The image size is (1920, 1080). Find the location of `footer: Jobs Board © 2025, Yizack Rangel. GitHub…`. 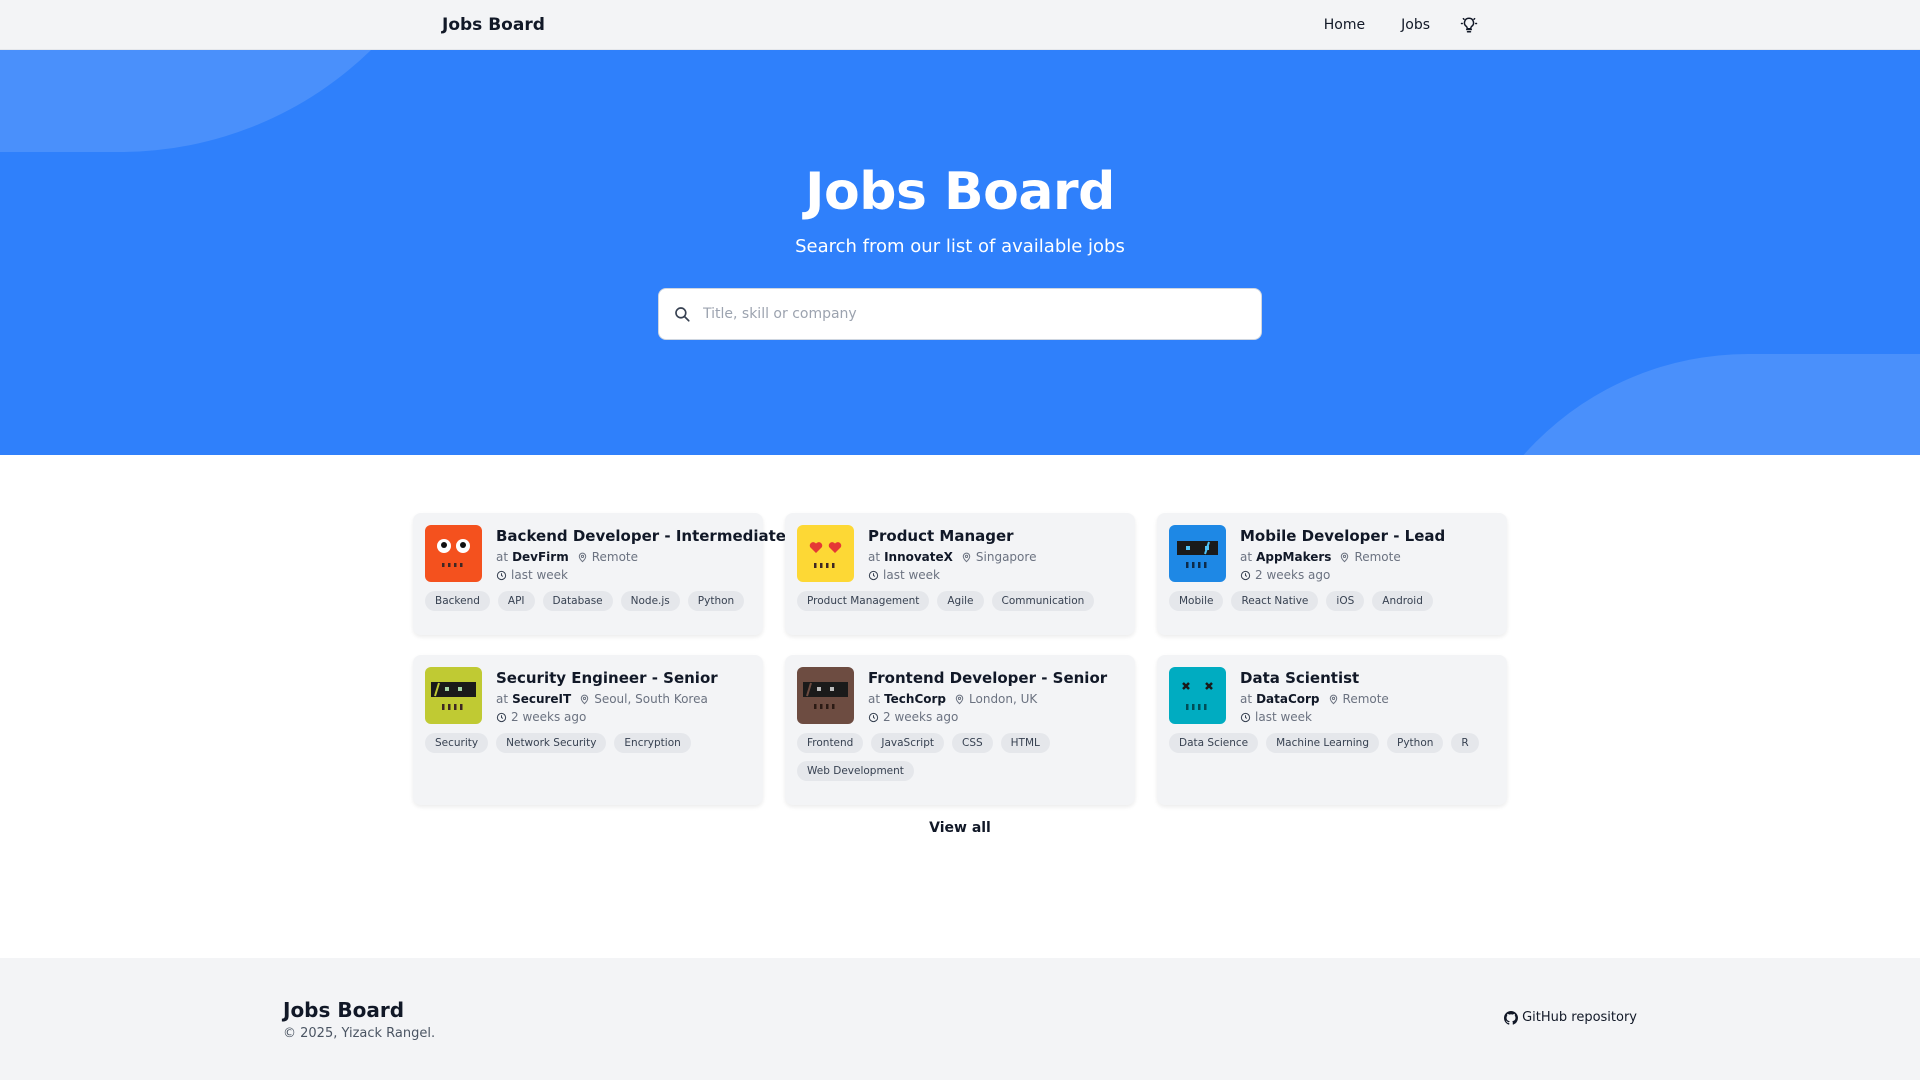

footer: Jobs Board © 2025, Yizack Rangel. GitHub… is located at coordinates (960, 1019).